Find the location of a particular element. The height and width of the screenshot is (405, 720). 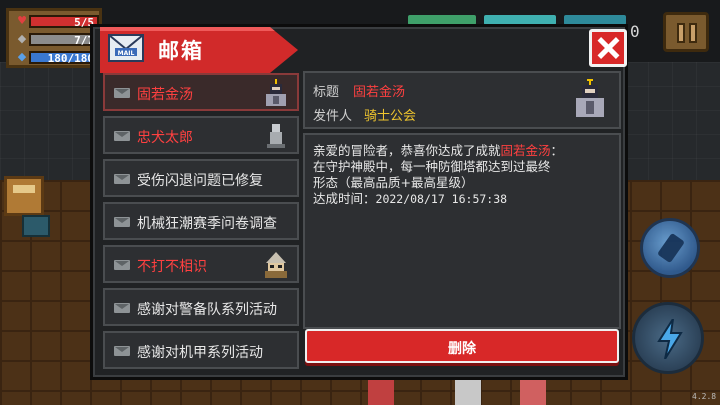

health-row: ♥ 5/5 is located at coordinates (57, 21).